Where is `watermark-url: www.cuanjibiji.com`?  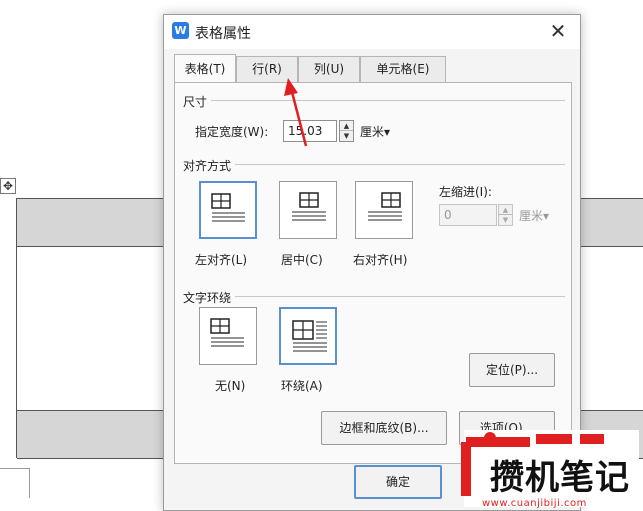 watermark-url: www.cuanjibiji.com is located at coordinates (534, 503).